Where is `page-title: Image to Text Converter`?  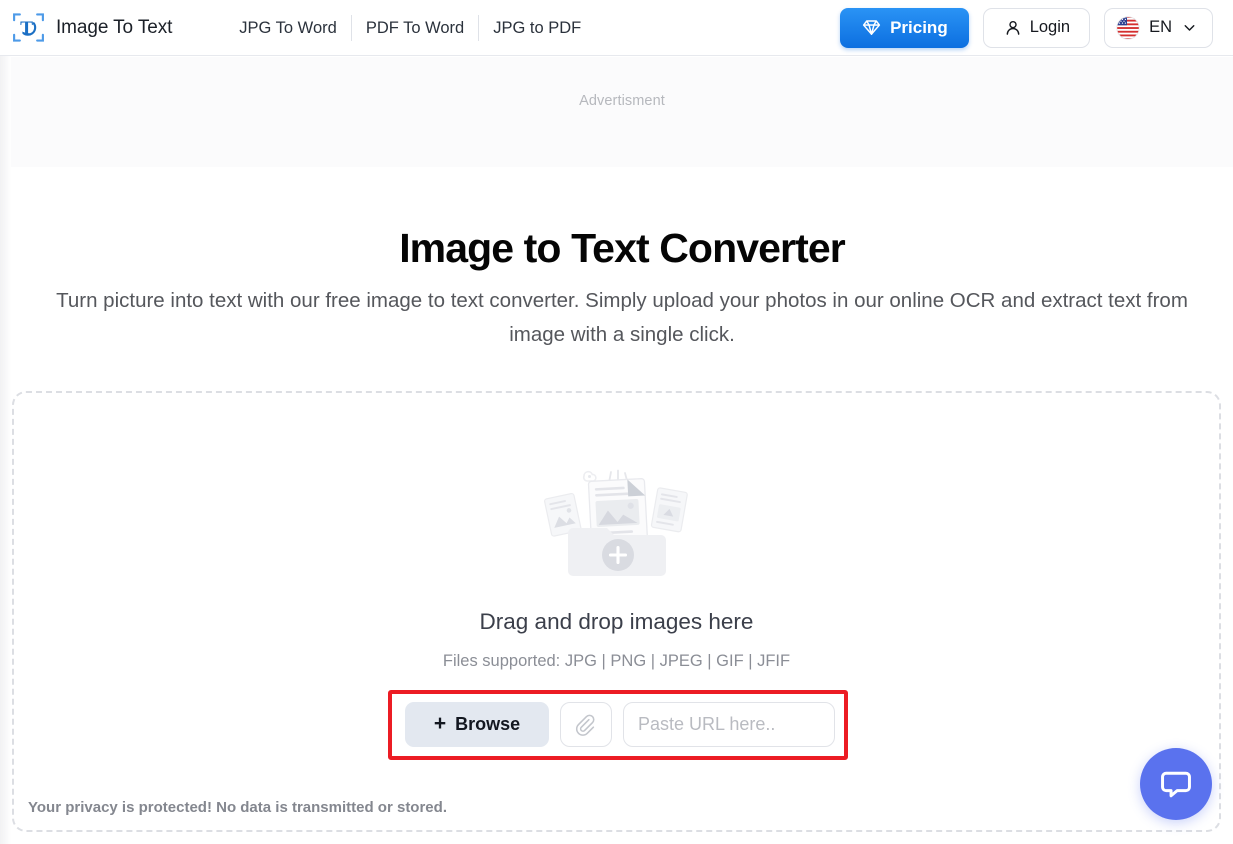 page-title: Image to Text Converter is located at coordinates (622, 248).